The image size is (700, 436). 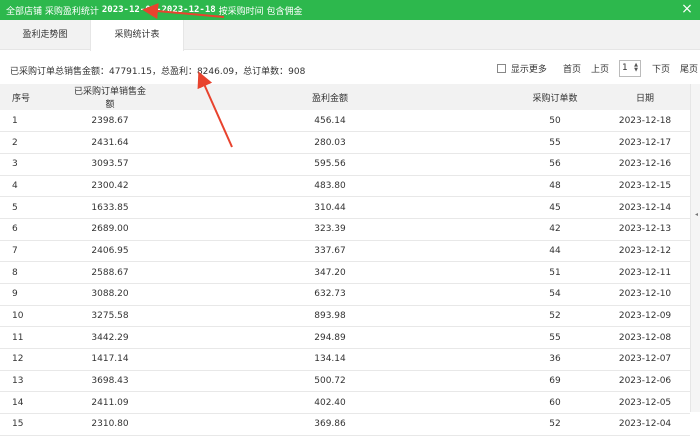 I want to click on table-row: 12 1417.14 134.14 36 2023-12-07, so click(x=345, y=360).